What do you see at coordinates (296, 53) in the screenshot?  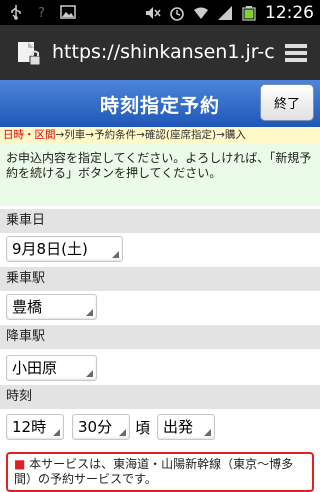 I see `menu-icon` at bounding box center [296, 53].